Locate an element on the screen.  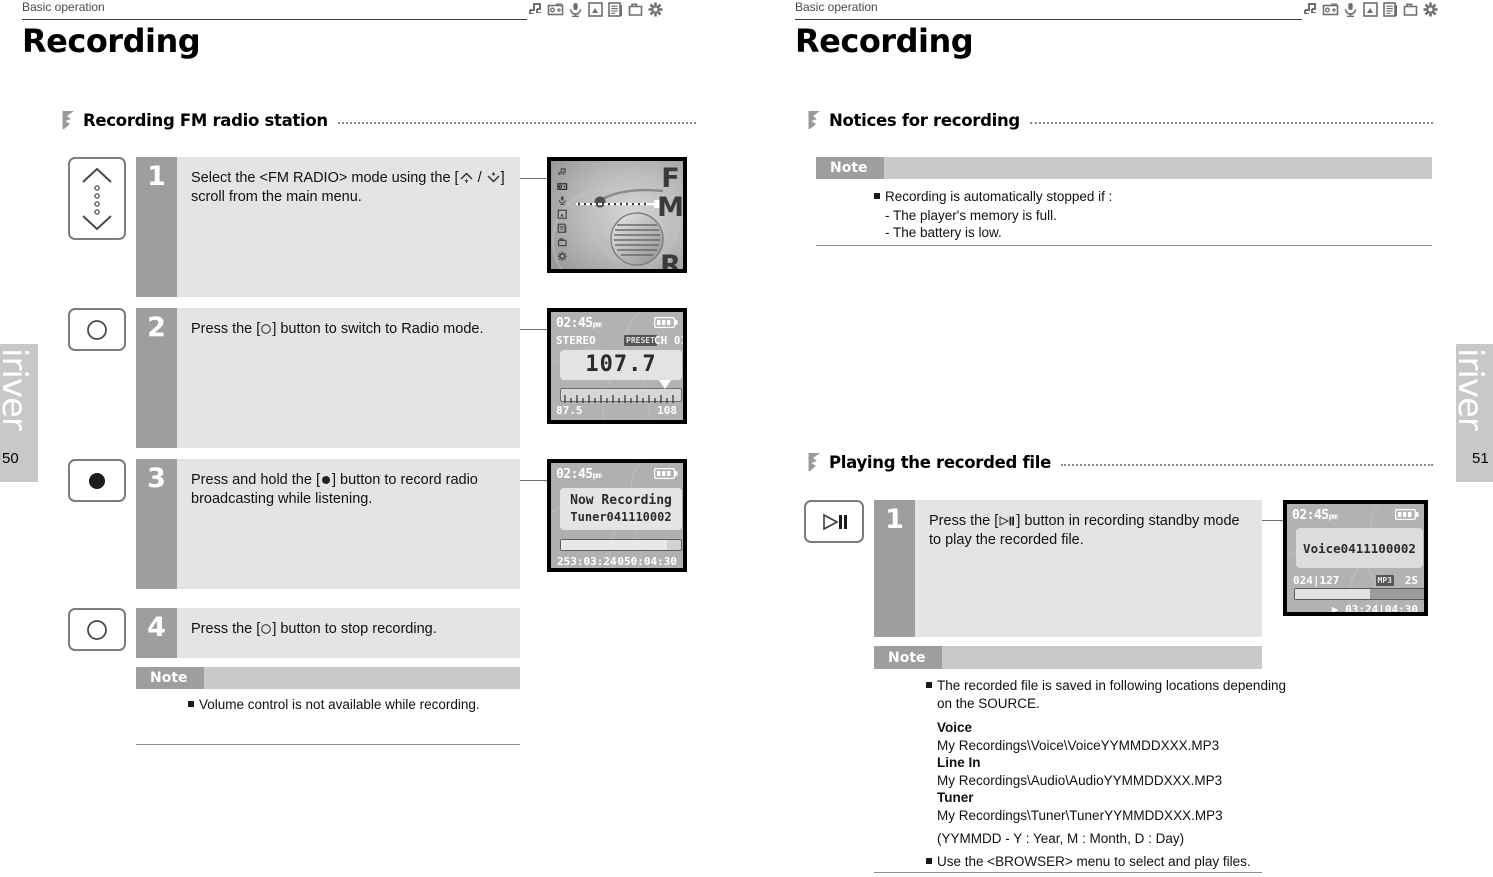
page-title-left: Recording is located at coordinates (111, 41).